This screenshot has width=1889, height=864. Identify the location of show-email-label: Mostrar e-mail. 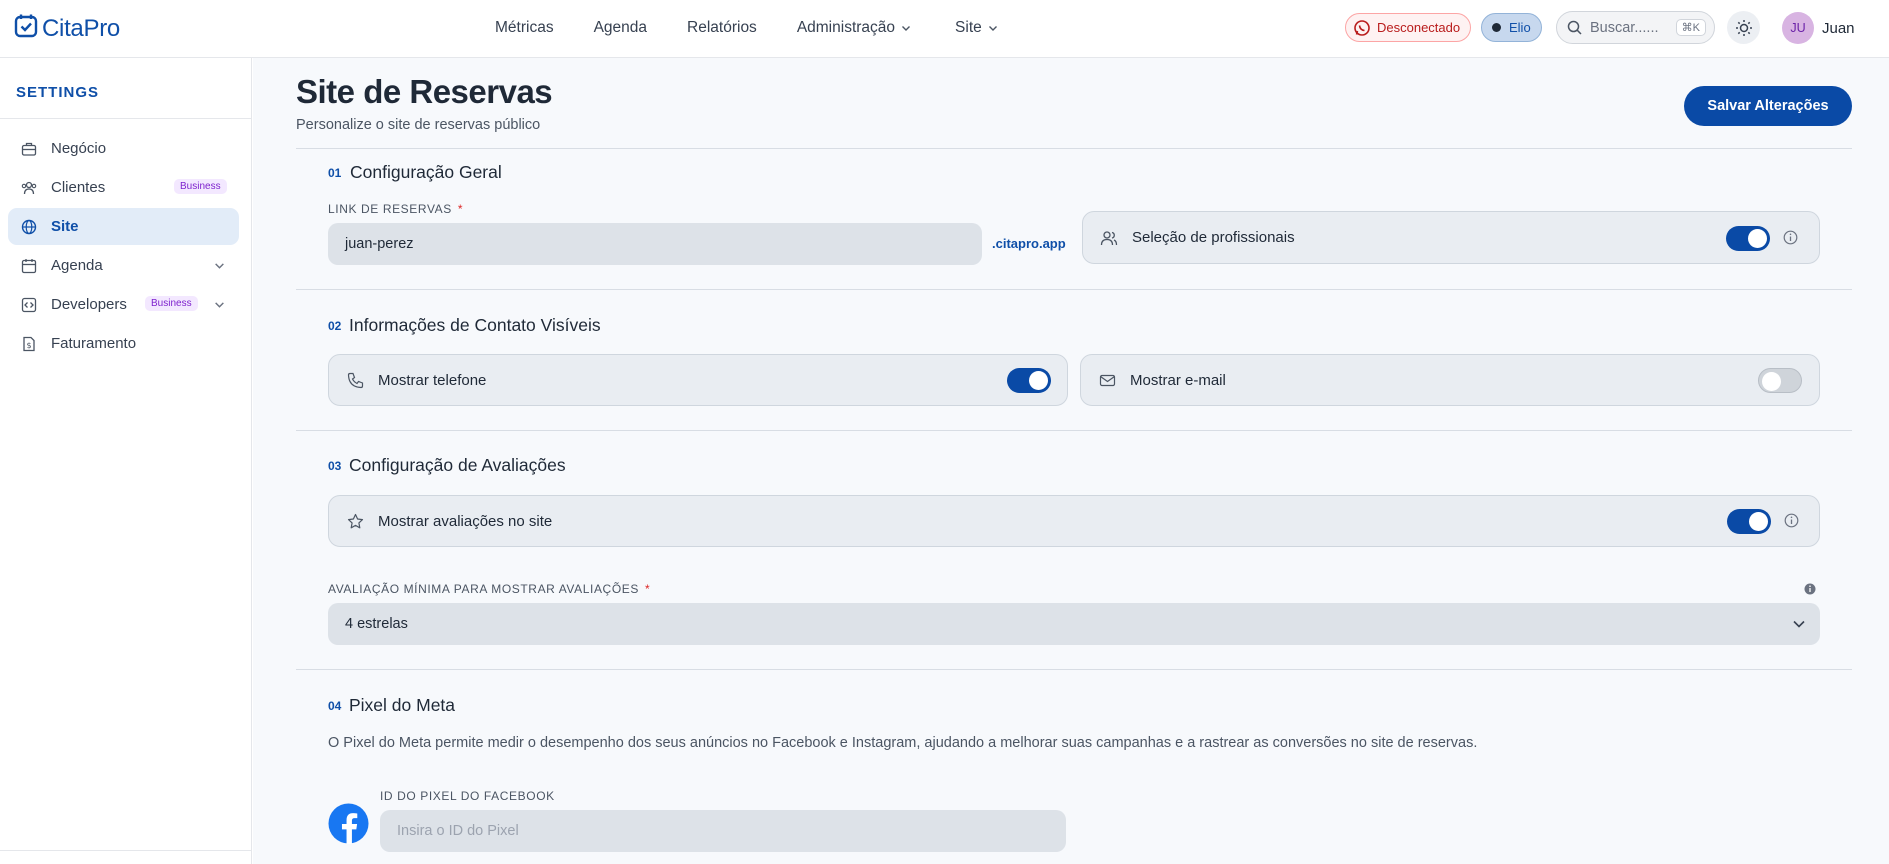
(1178, 380).